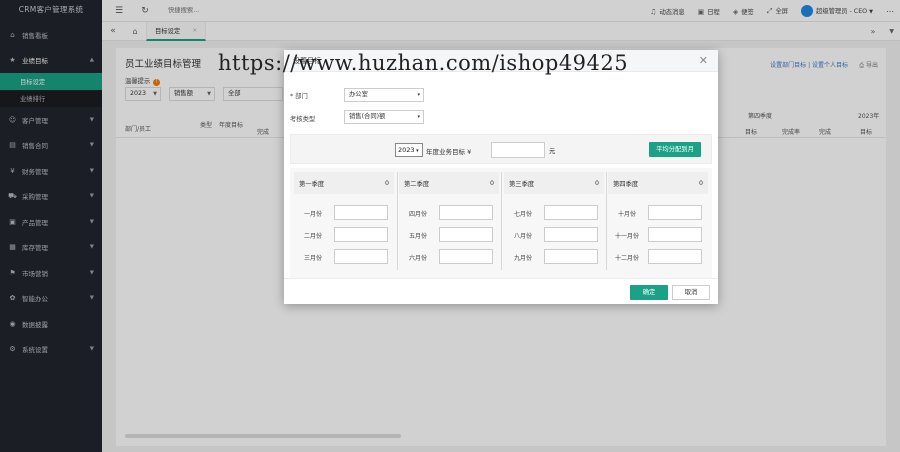 The width and height of the screenshot is (900, 452). Describe the element at coordinates (312, 184) in the screenshot. I see `quarter-name: 第一季度` at that location.